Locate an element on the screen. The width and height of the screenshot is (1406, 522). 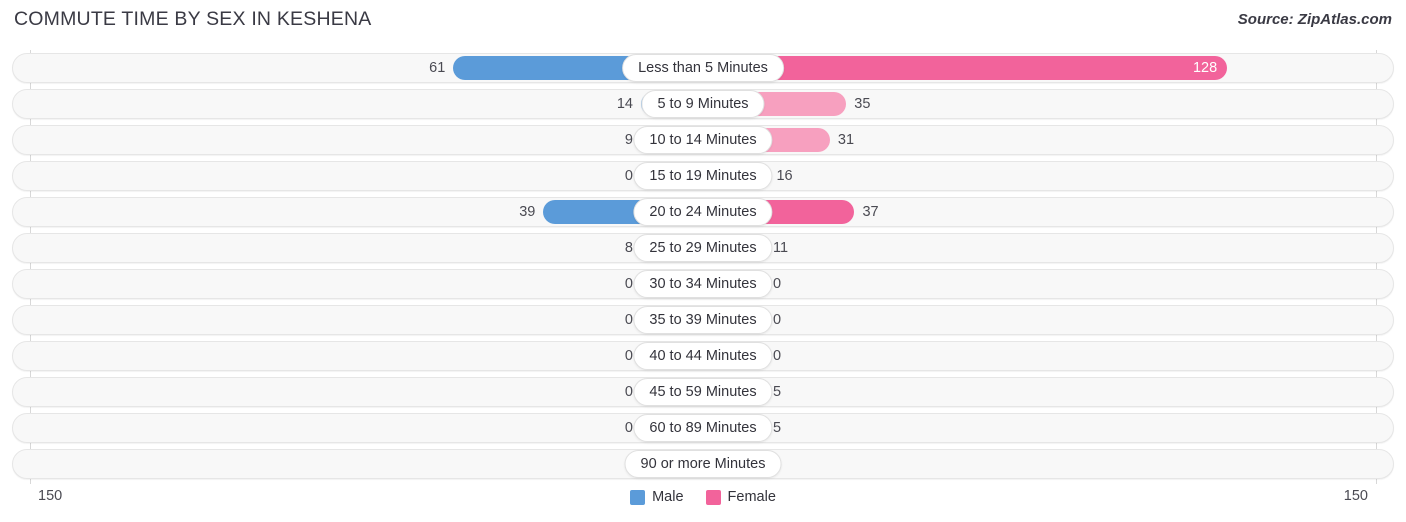
category-label: 90 or more Minutes is located at coordinates (703, 464).